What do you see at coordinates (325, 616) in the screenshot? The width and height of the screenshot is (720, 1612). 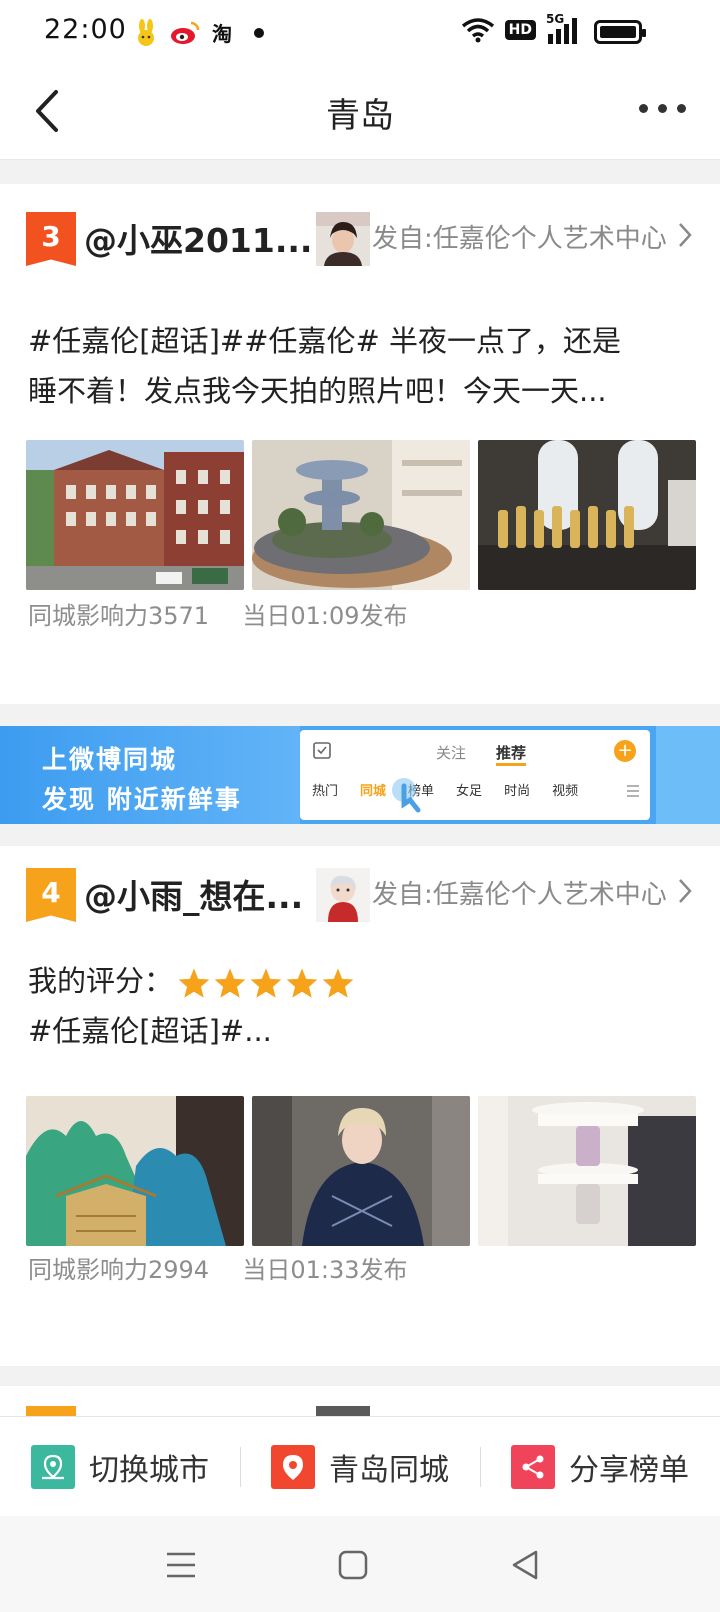 I see `post-time: 当日01:09发布` at bounding box center [325, 616].